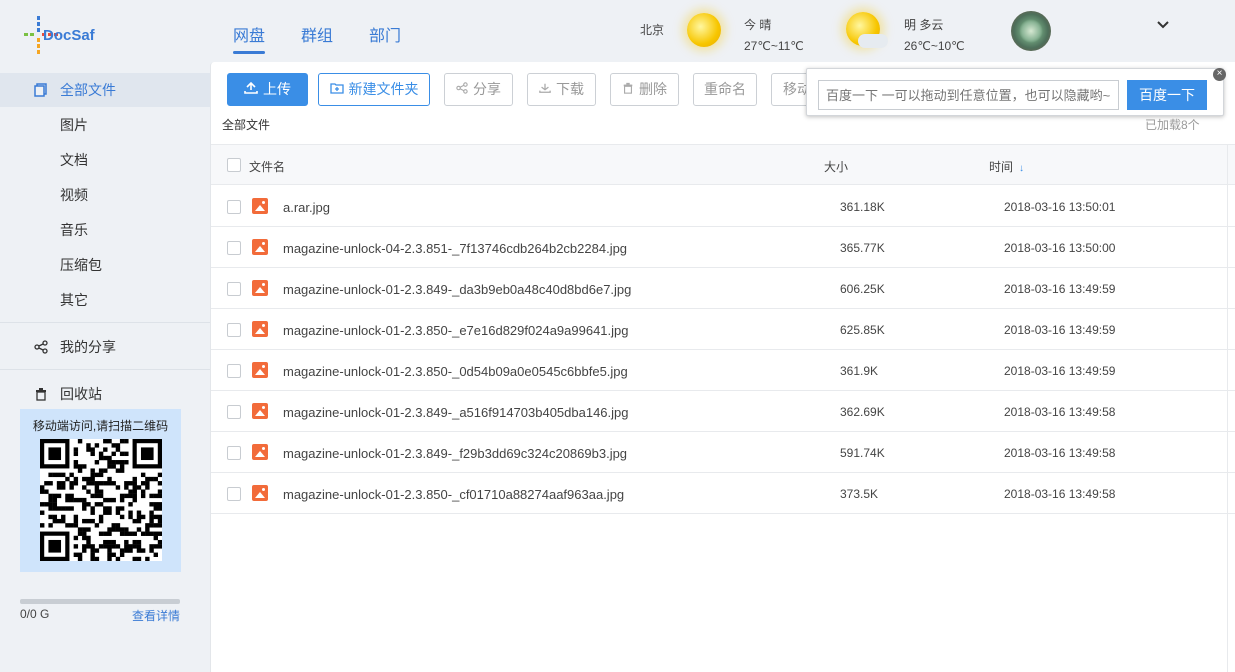  Describe the element at coordinates (234, 165) in the screenshot. I see `select-all-checkbox` at that location.